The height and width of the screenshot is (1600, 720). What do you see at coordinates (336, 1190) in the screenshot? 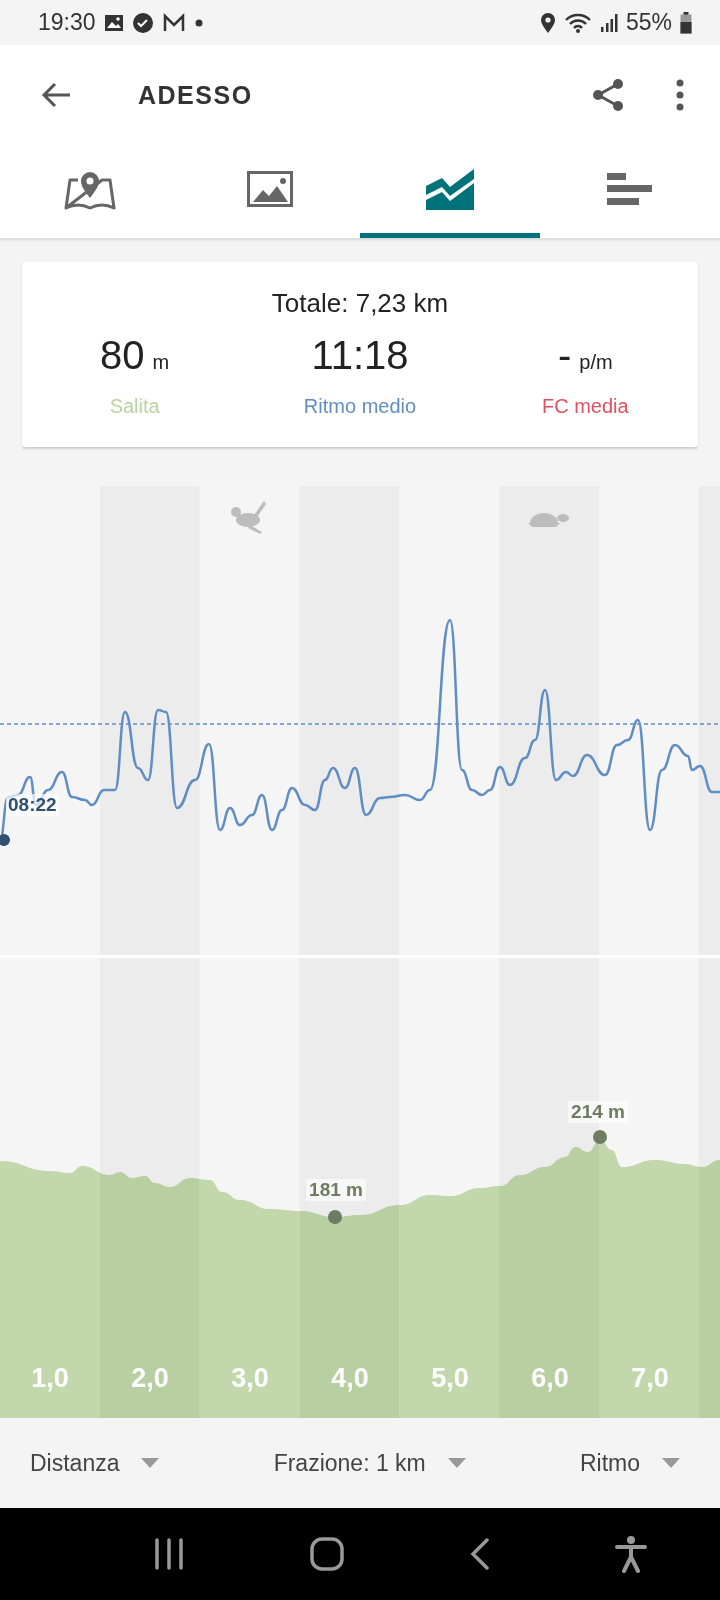
I see `min-elevation-label: 181 m` at bounding box center [336, 1190].